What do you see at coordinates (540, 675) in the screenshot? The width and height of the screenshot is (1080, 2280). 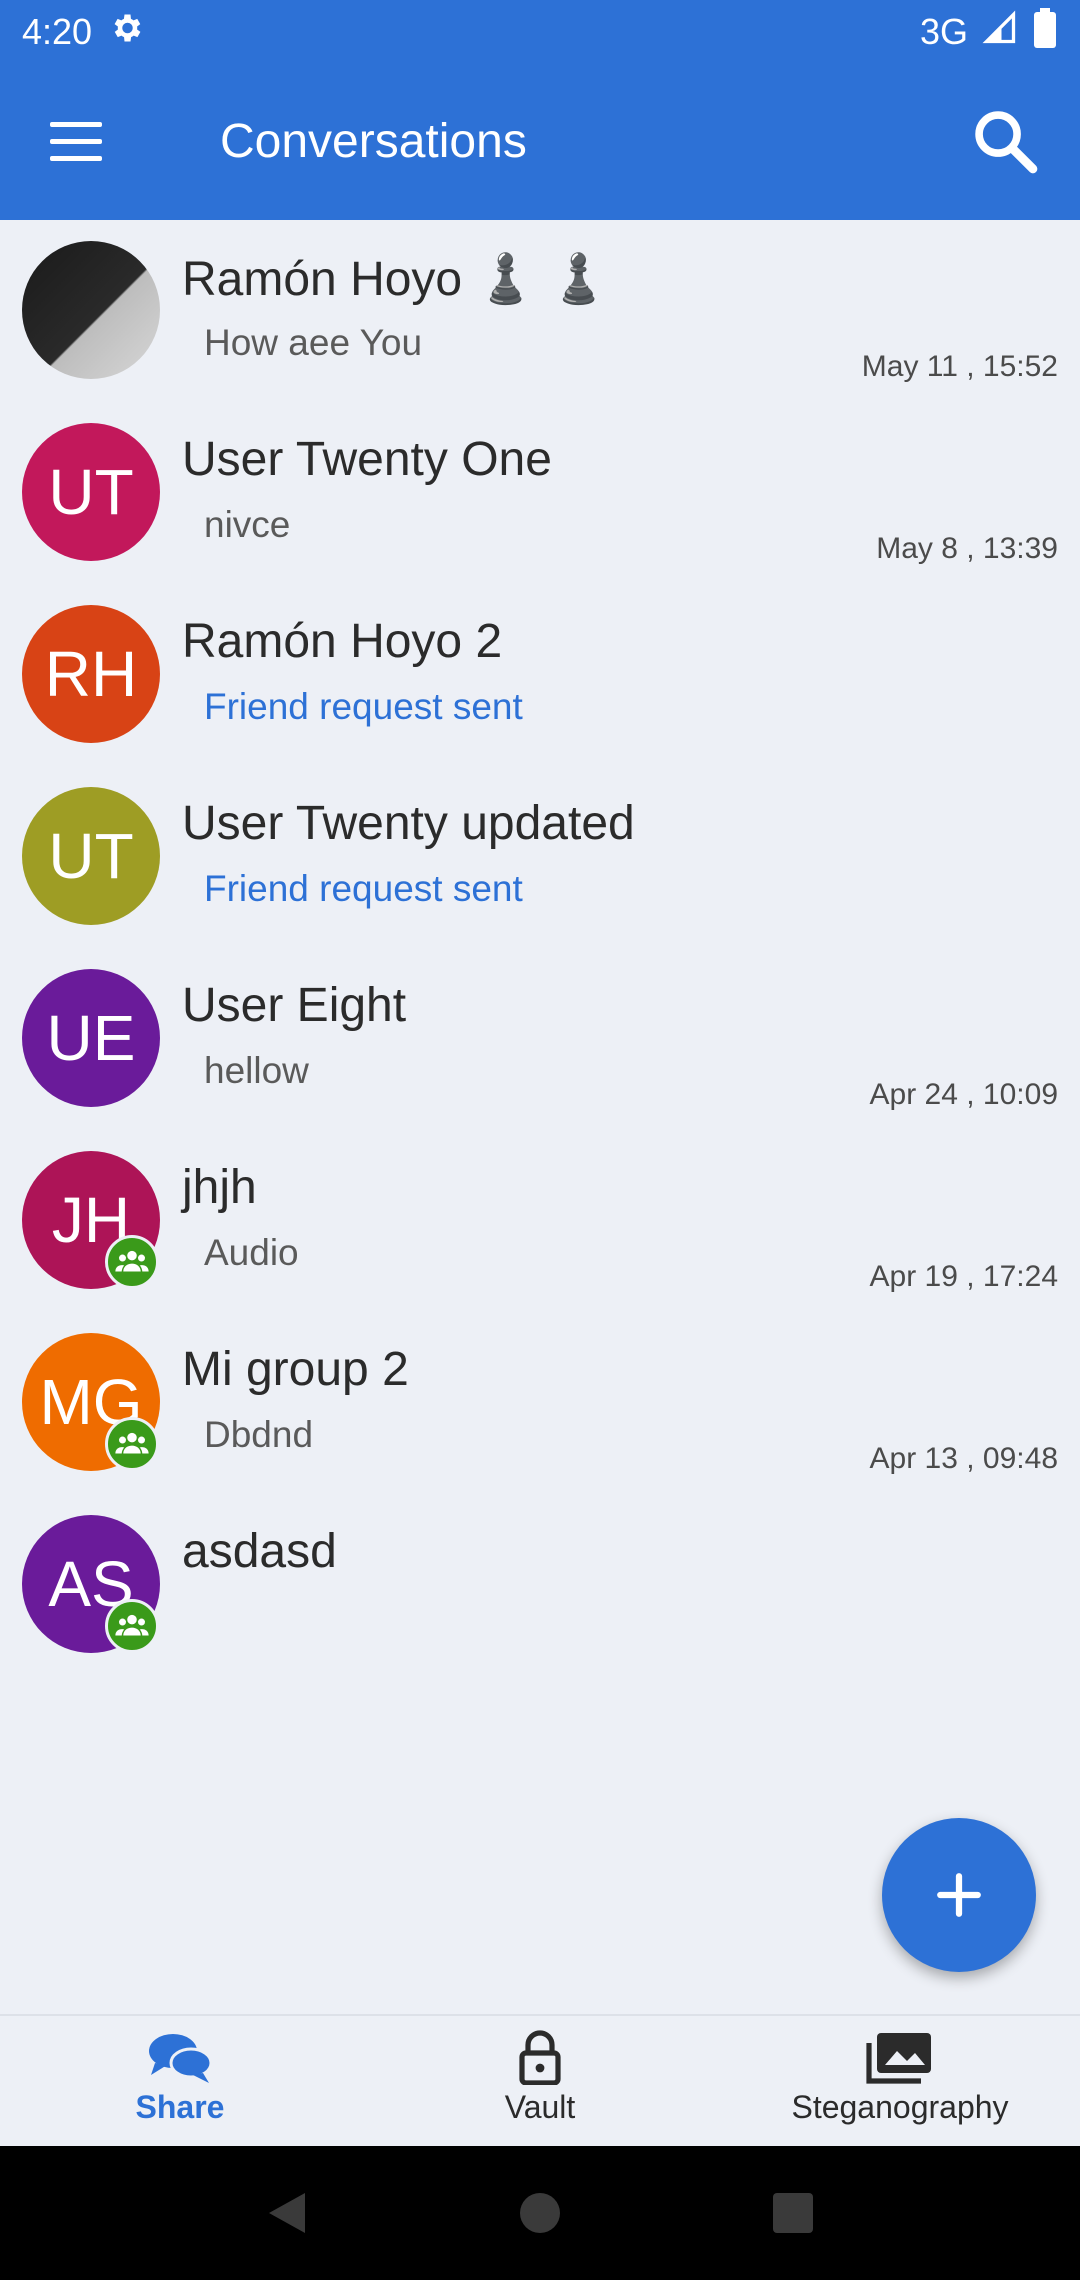 I see `conversation-item: RH Ramón Hoyo 2 Friend request sent` at bounding box center [540, 675].